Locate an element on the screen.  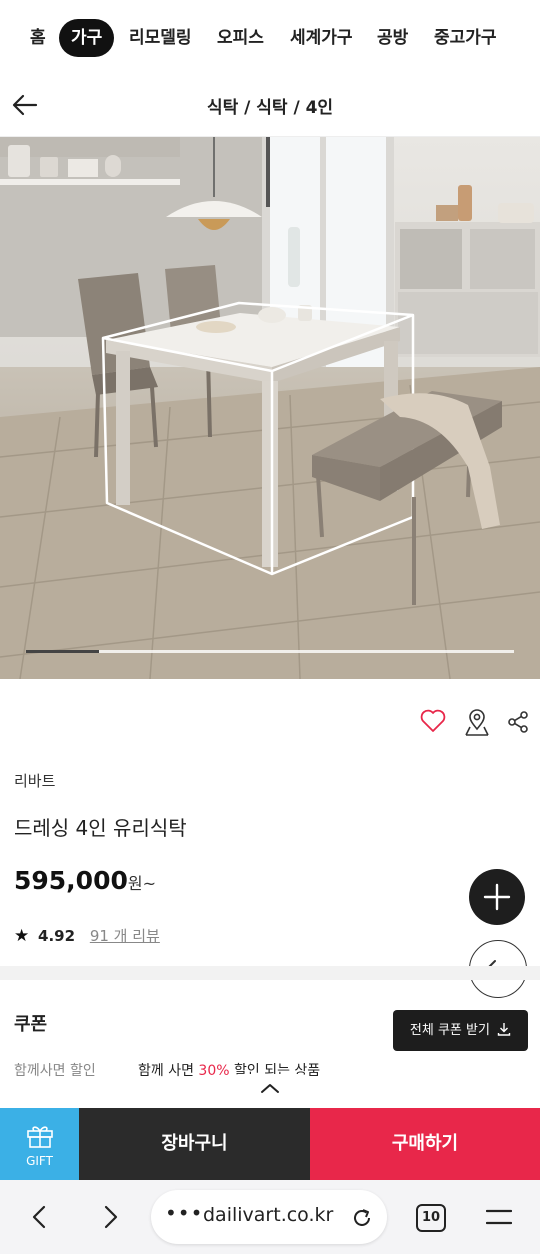
gift-icon is located at coordinates (39, 1137).